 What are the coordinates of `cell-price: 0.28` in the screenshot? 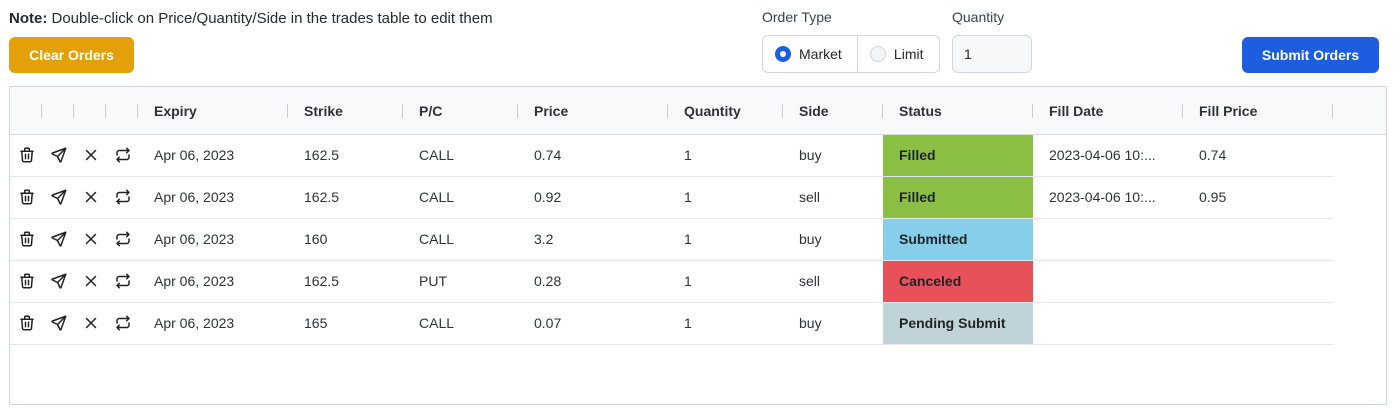 It's located at (547, 281).